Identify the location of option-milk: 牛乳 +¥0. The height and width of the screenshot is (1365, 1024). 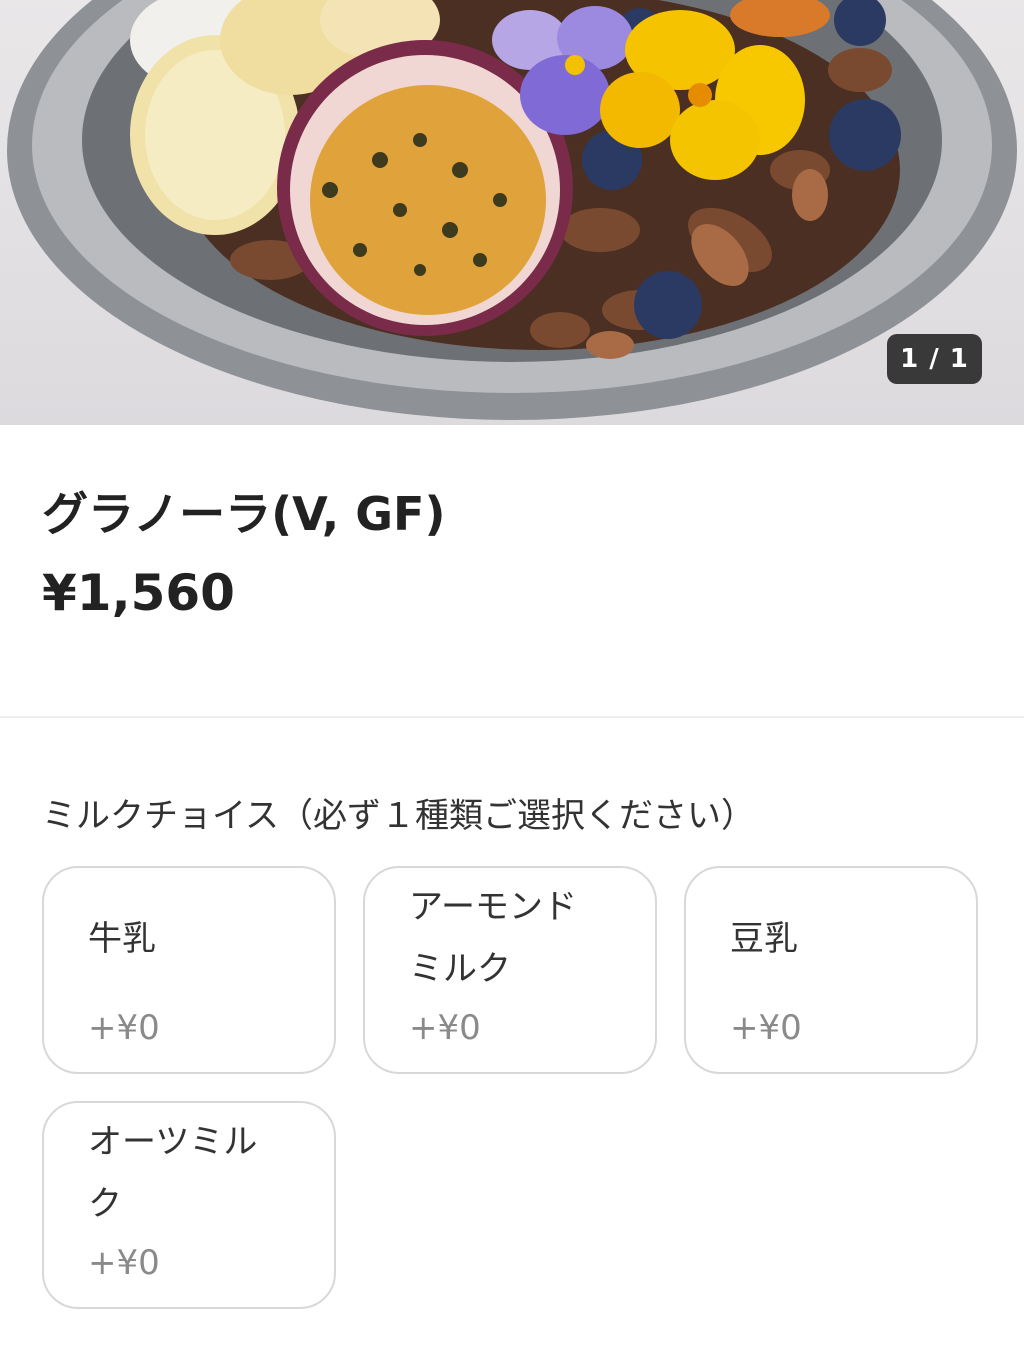
(189, 970).